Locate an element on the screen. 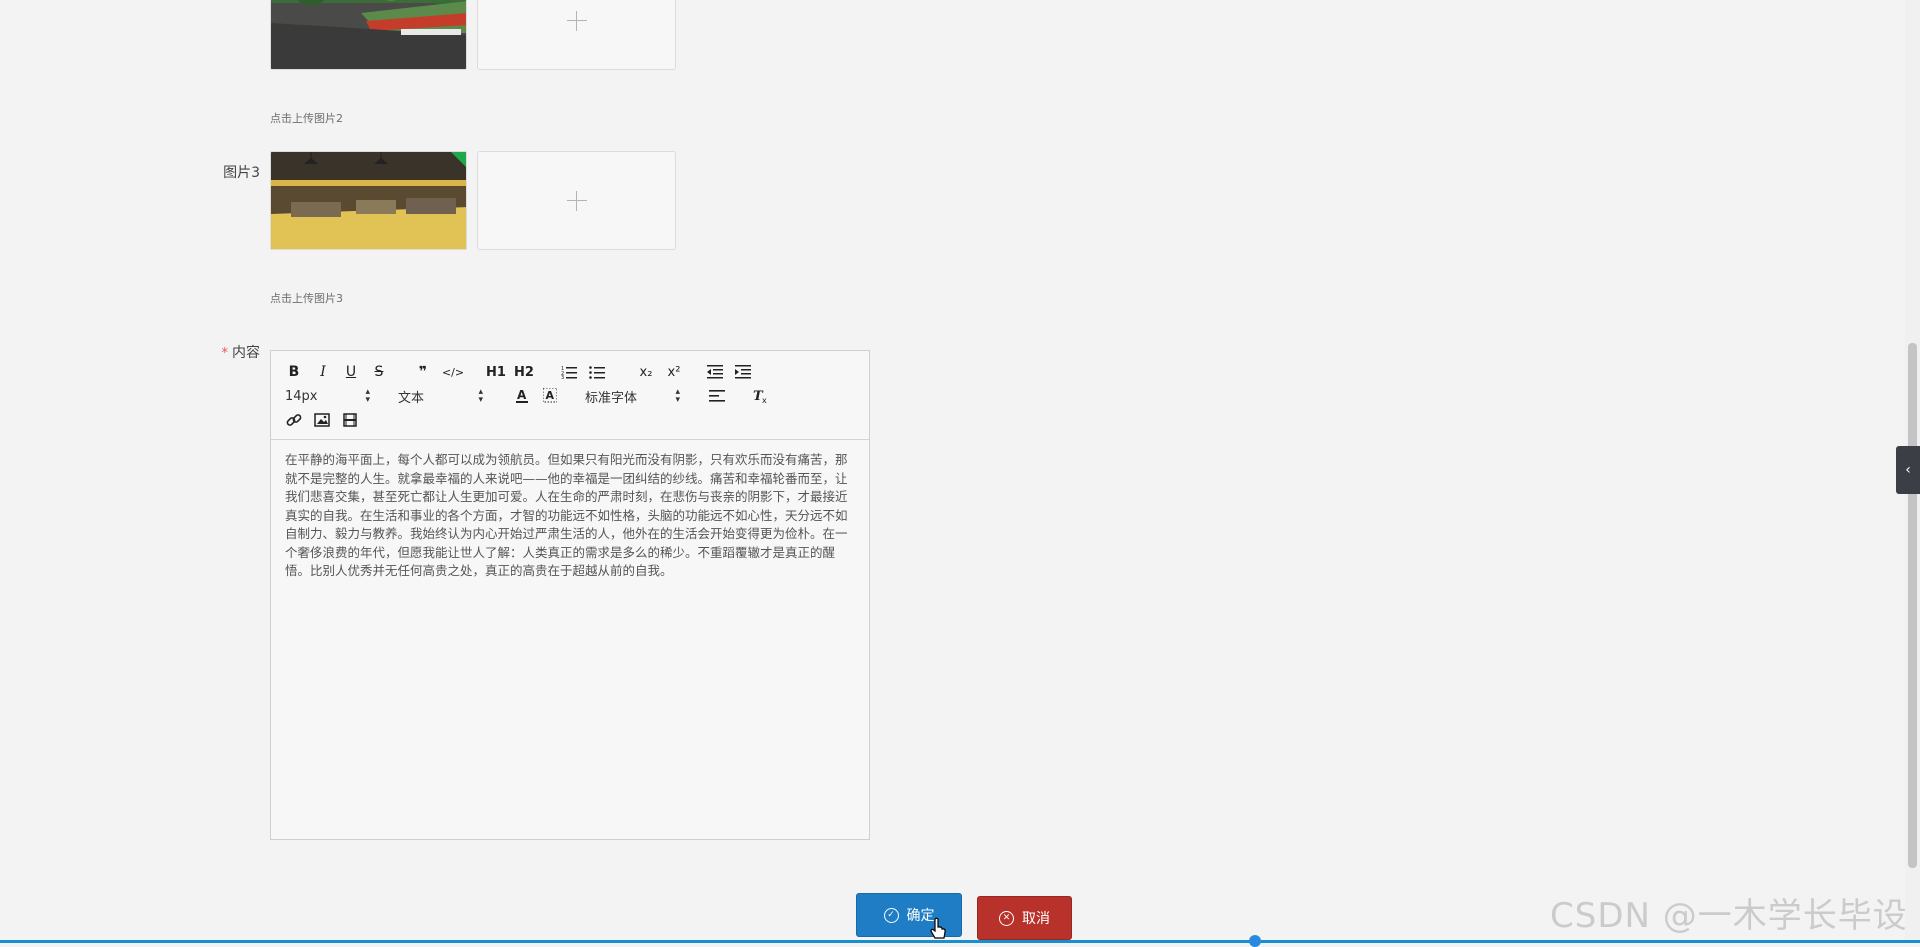 This screenshot has width=1920, height=947. image3-upload-button is located at coordinates (576, 200).